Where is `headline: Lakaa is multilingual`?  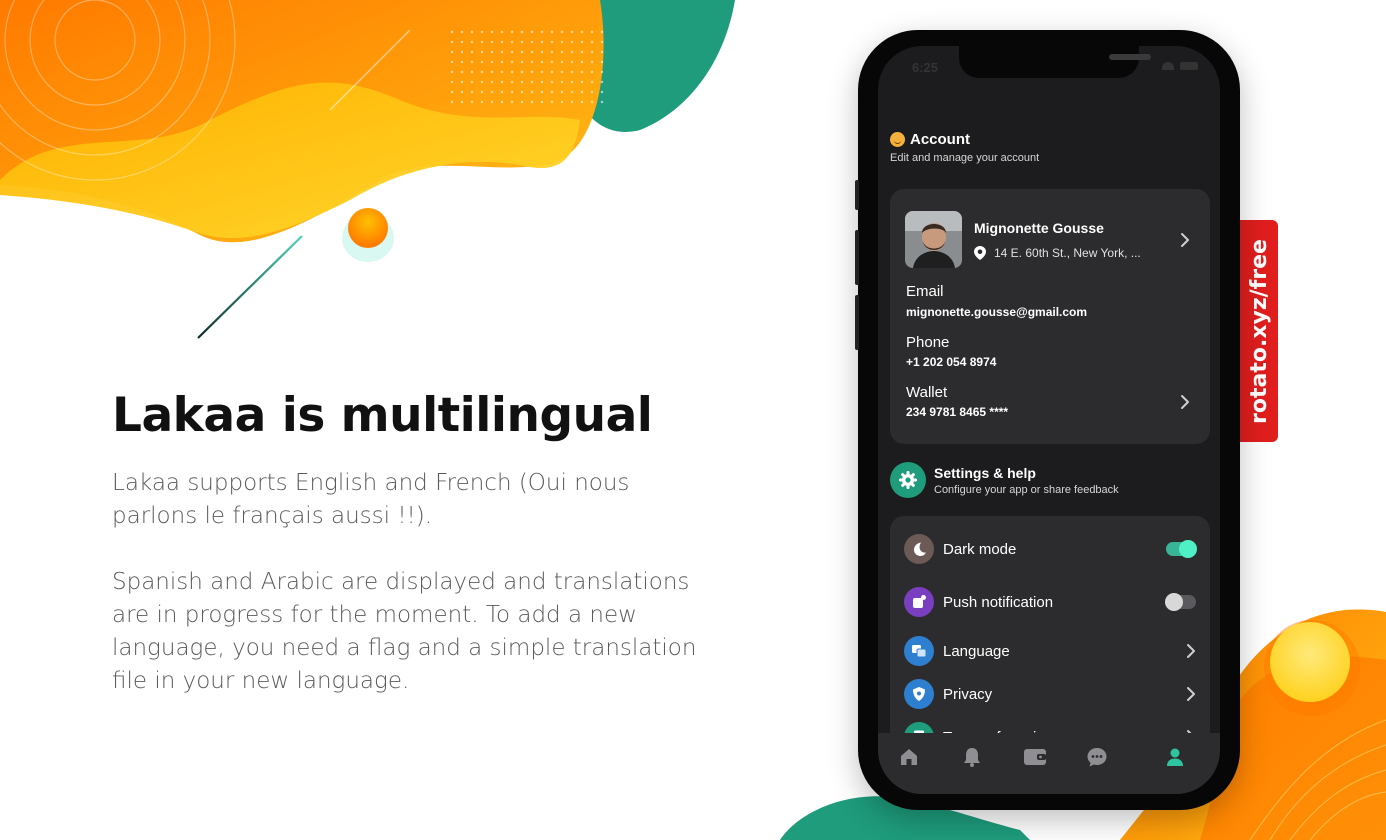
headline: Lakaa is multilingual is located at coordinates (382, 415).